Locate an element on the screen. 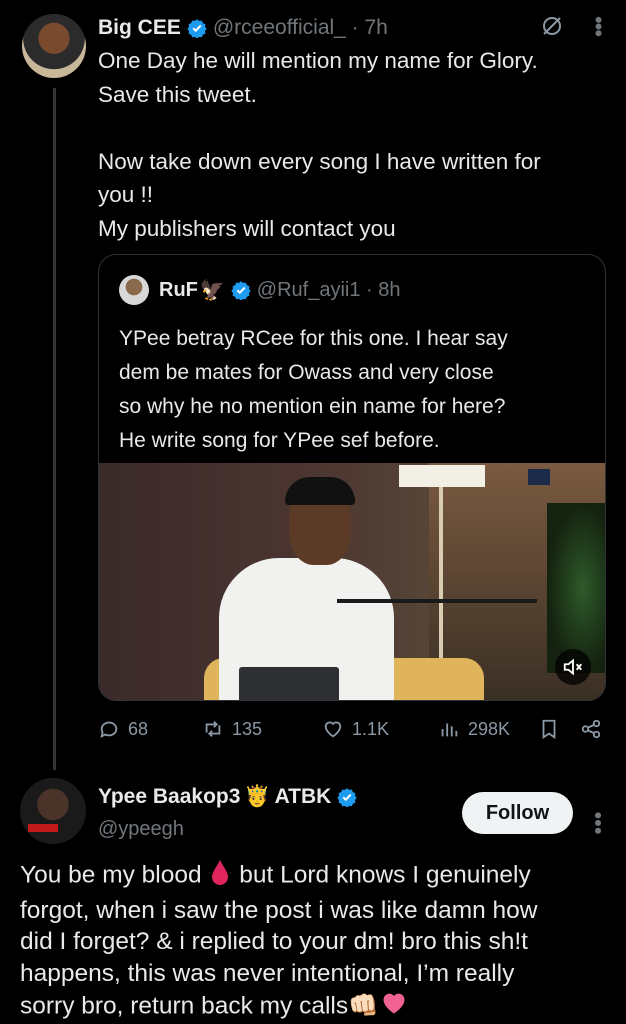 The image size is (626, 1024). like-count: 1.1K is located at coordinates (371, 728).